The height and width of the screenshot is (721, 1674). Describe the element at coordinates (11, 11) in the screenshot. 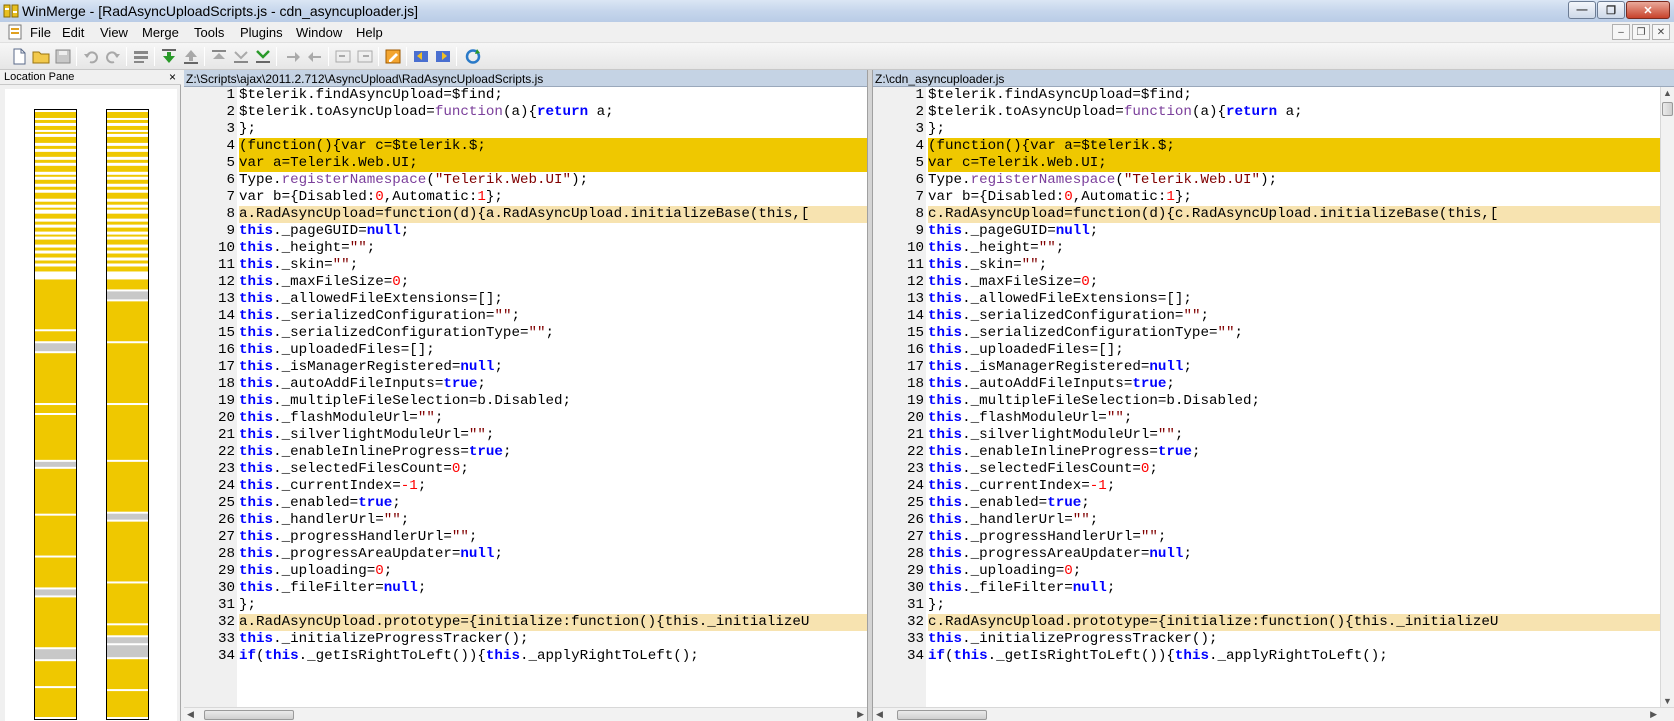

I see `winmerge-app-icon` at that location.